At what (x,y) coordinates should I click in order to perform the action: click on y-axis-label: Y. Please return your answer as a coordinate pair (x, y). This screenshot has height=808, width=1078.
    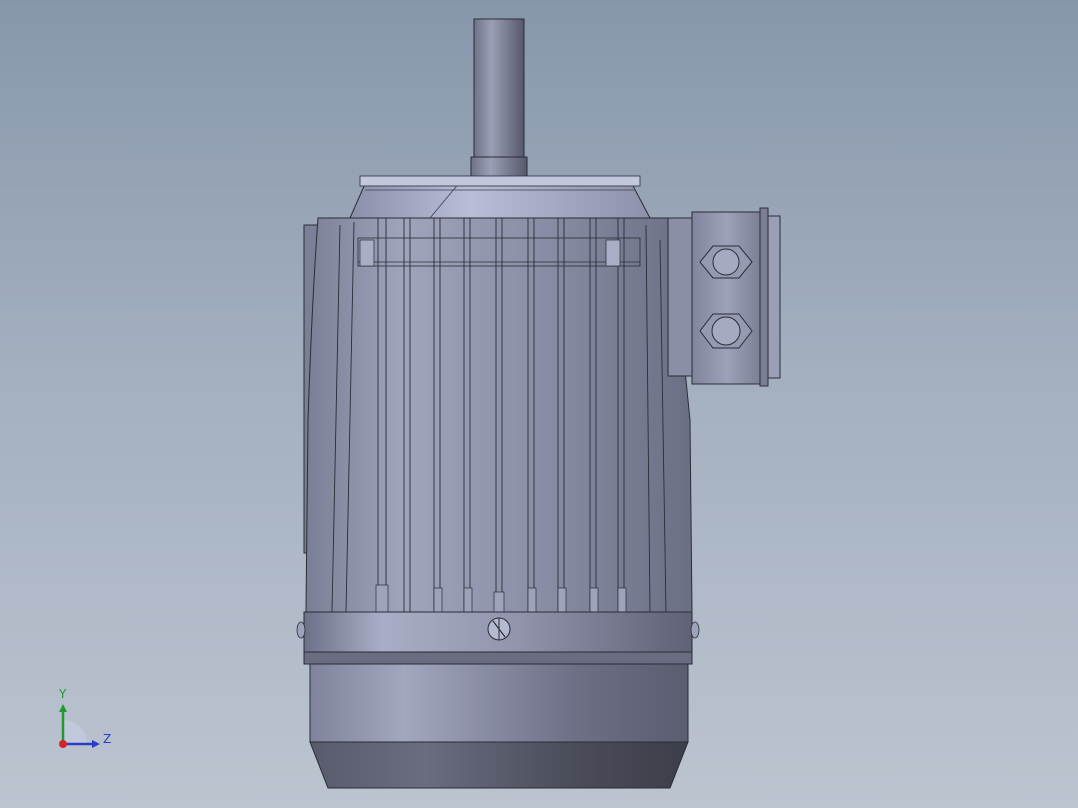
    Looking at the image, I should click on (63, 694).